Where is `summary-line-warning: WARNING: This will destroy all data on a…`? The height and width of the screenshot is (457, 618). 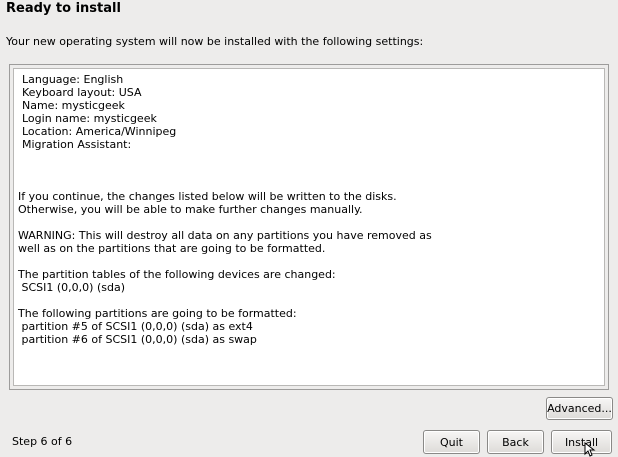
summary-line-warning: WARNING: This will destroy all data on a… is located at coordinates (225, 235).